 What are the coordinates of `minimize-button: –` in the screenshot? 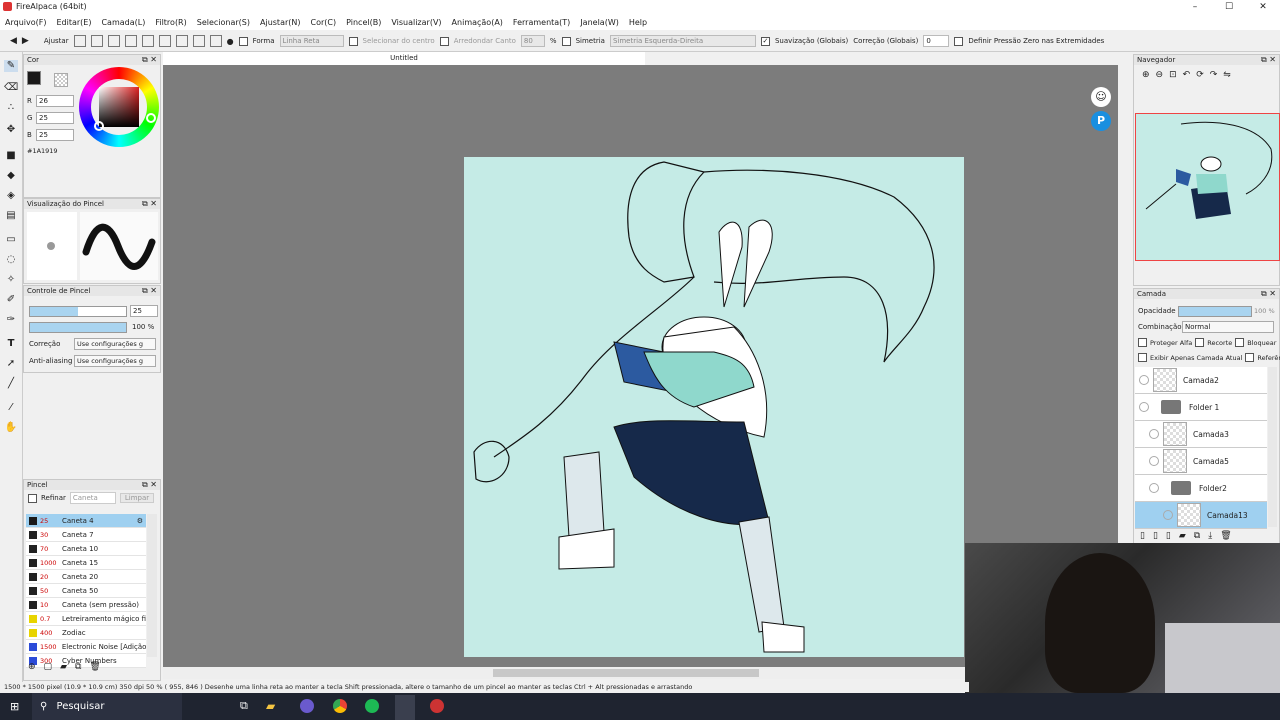 It's located at (1195, 7).